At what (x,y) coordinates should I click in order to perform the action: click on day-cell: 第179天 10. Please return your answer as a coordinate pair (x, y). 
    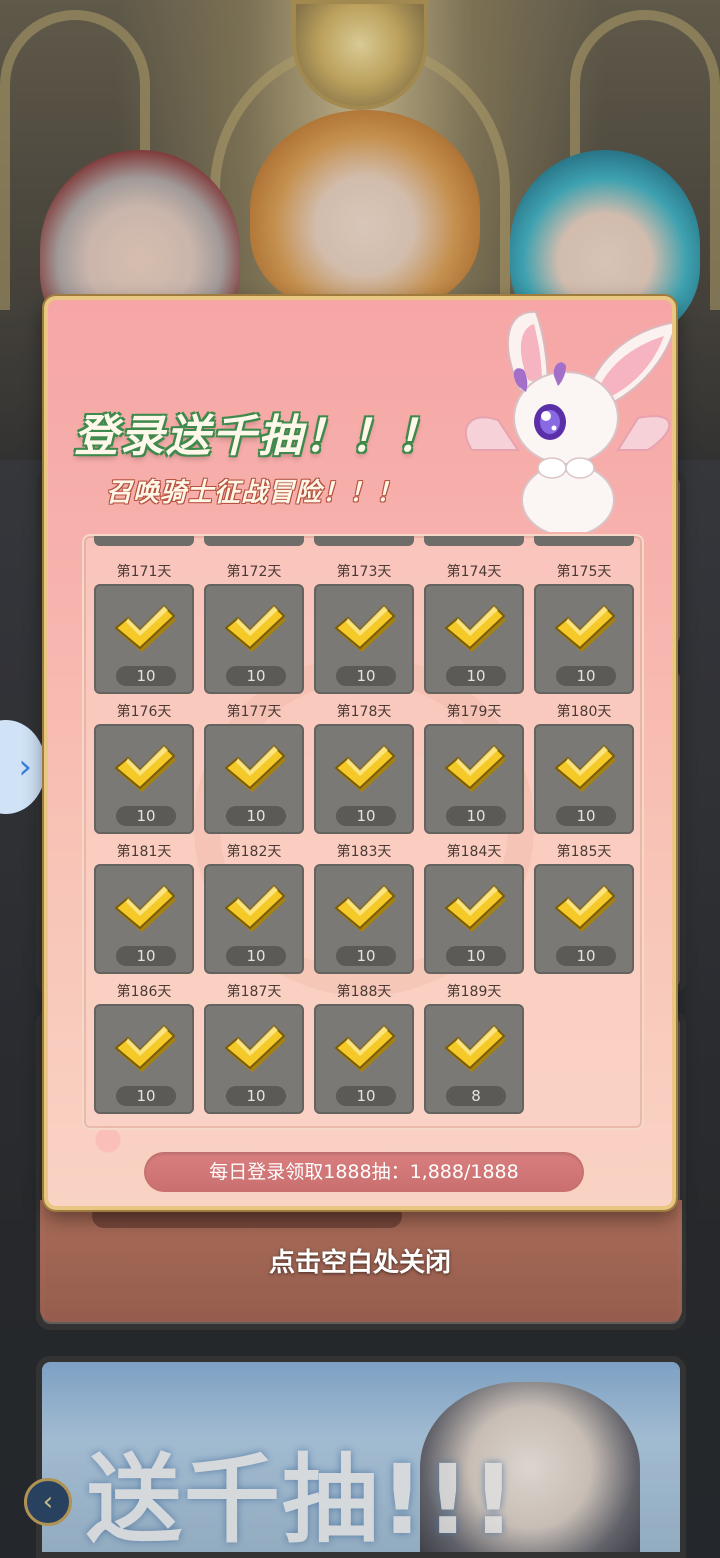
    Looking at the image, I should click on (474, 770).